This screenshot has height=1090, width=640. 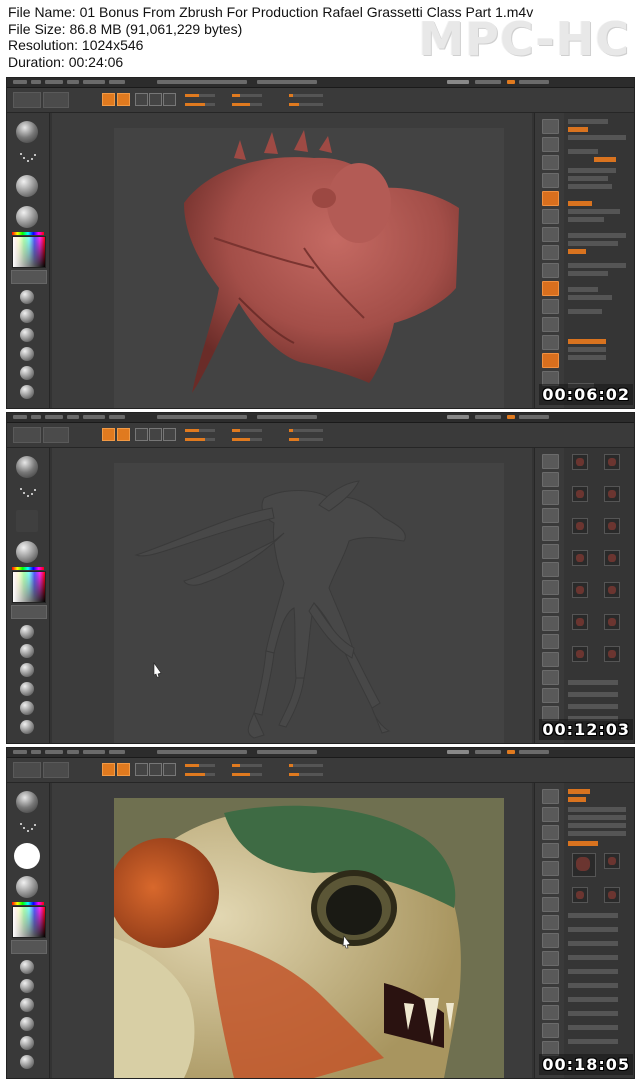 What do you see at coordinates (247, 104) in the screenshot?
I see `draw-size-slider` at bounding box center [247, 104].